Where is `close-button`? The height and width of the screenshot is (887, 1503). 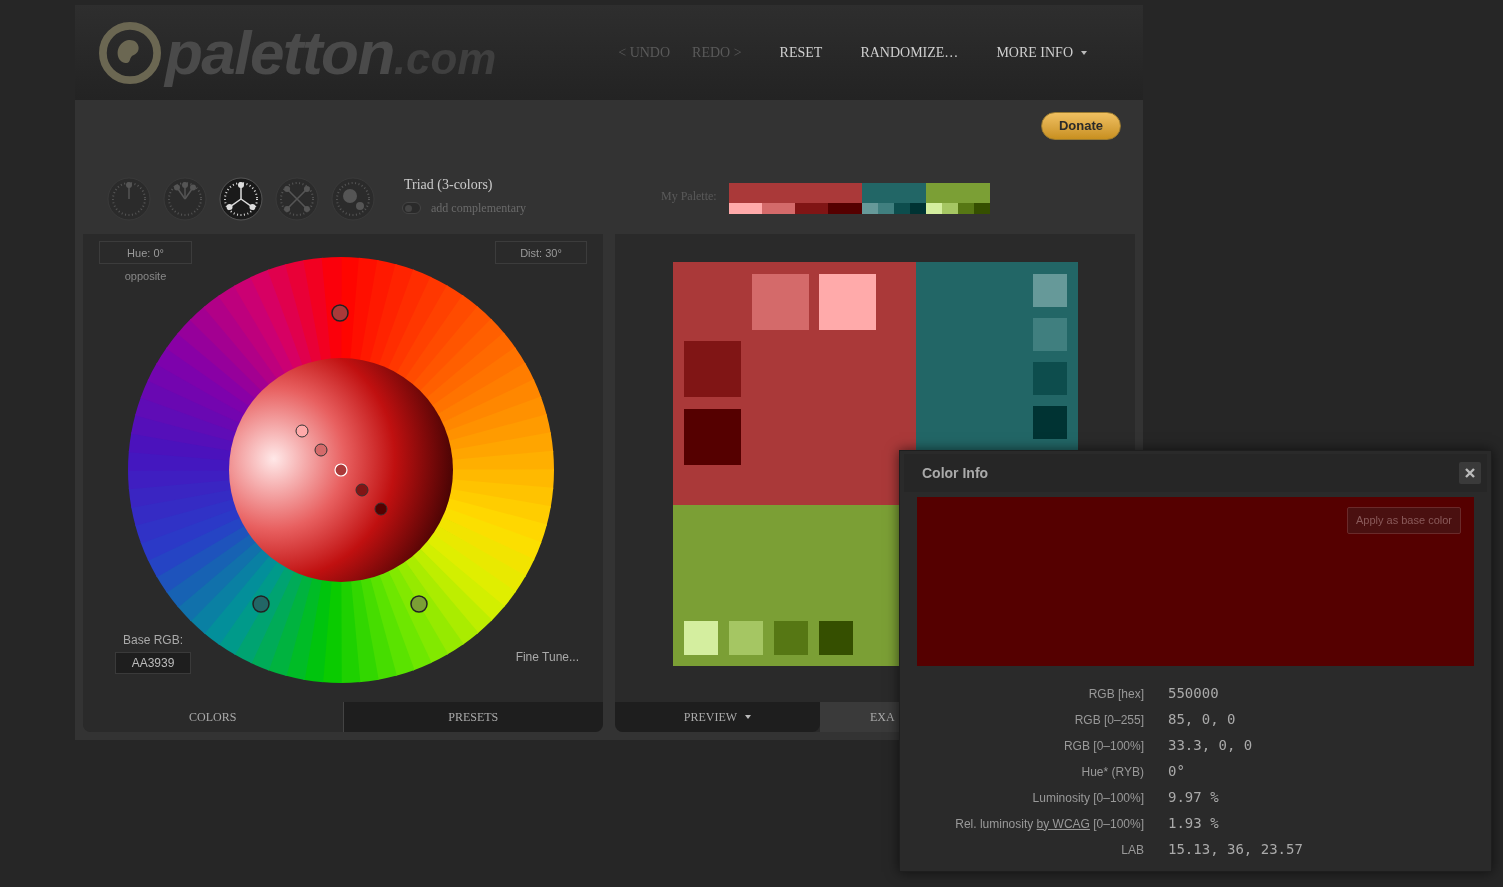 close-button is located at coordinates (1470, 473).